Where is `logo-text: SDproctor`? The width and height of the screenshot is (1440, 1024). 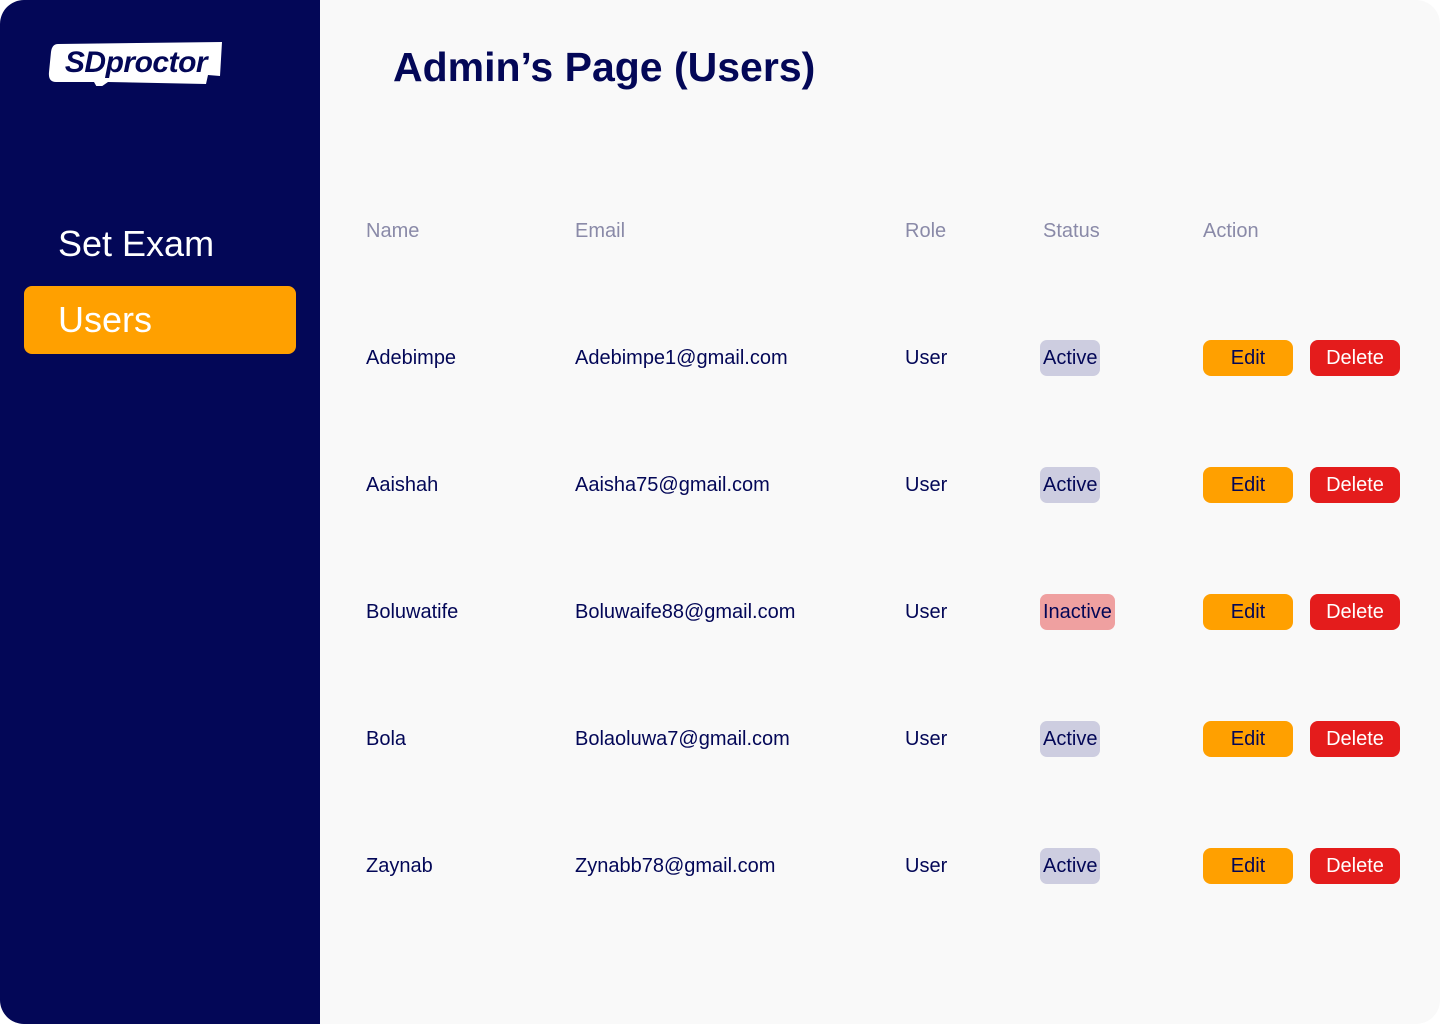 logo-text: SDproctor is located at coordinates (136, 62).